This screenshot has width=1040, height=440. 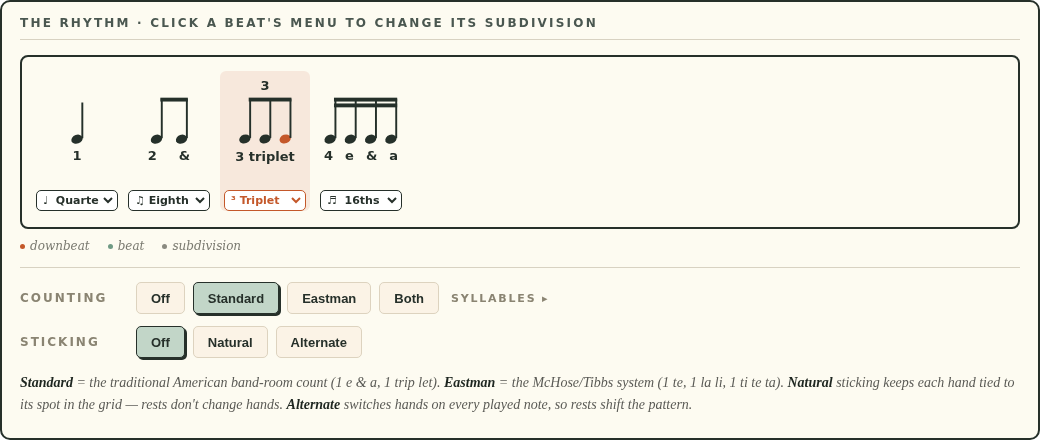 I want to click on count-syllable: 2, so click(x=152, y=157).